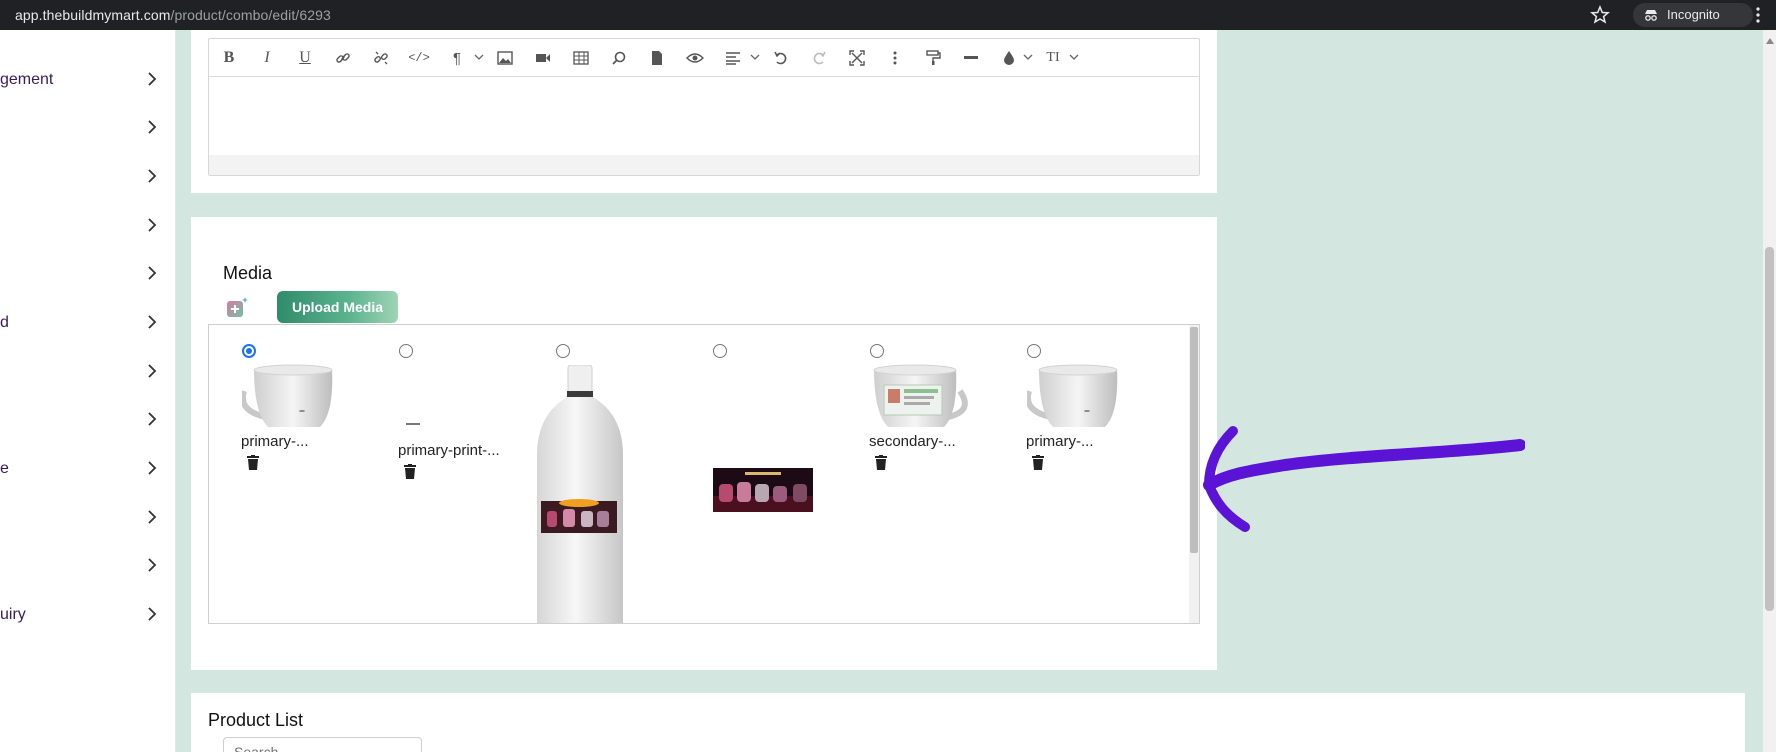 This screenshot has width=1776, height=752. What do you see at coordinates (657, 58) in the screenshot?
I see `document-icon` at bounding box center [657, 58].